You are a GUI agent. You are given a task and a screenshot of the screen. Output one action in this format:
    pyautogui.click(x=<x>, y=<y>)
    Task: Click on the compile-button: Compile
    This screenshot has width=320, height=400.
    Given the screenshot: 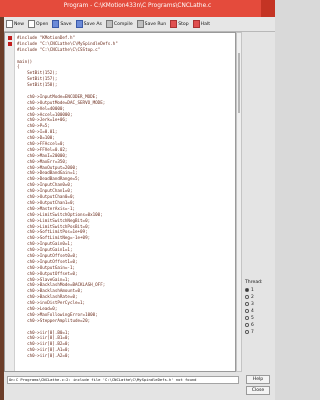 What is the action you would take?
    pyautogui.click(x=119, y=24)
    